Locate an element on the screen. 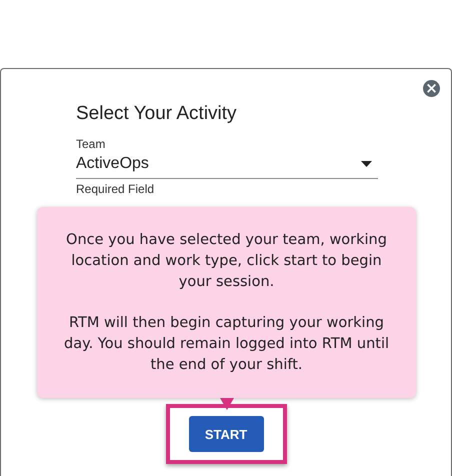 The width and height of the screenshot is (452, 476). helper-text: Required Field is located at coordinates (116, 189).